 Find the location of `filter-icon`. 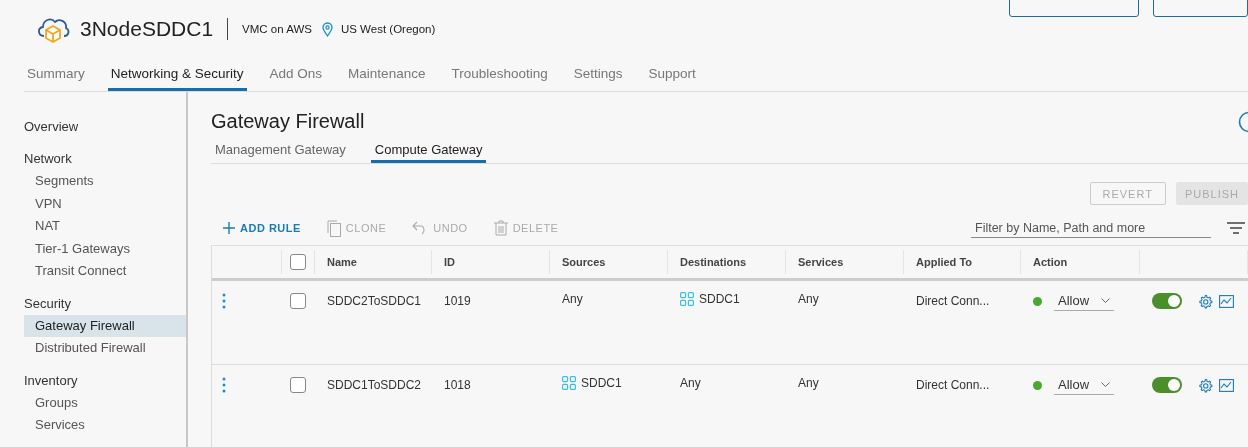

filter-icon is located at coordinates (1236, 228).